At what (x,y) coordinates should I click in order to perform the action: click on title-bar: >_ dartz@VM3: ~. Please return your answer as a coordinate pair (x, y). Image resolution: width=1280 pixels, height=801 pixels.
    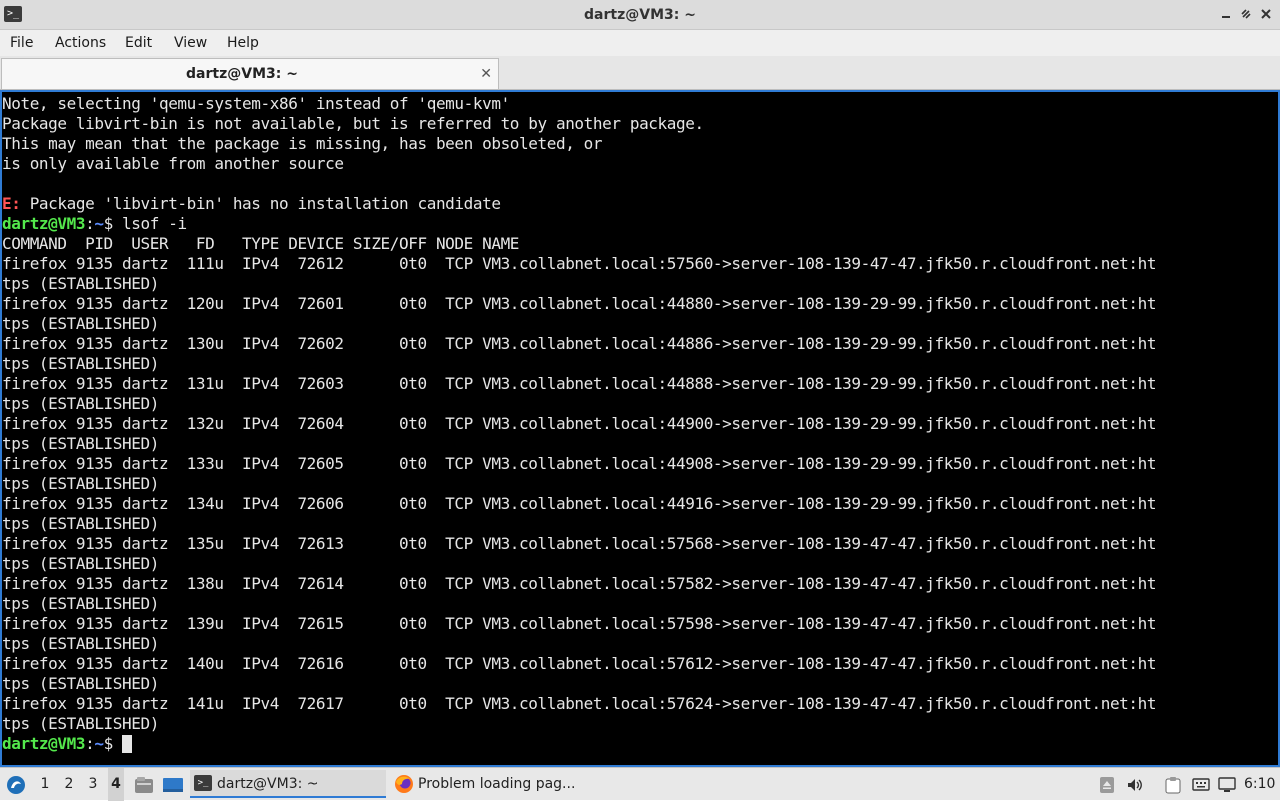
    Looking at the image, I should click on (640, 15).